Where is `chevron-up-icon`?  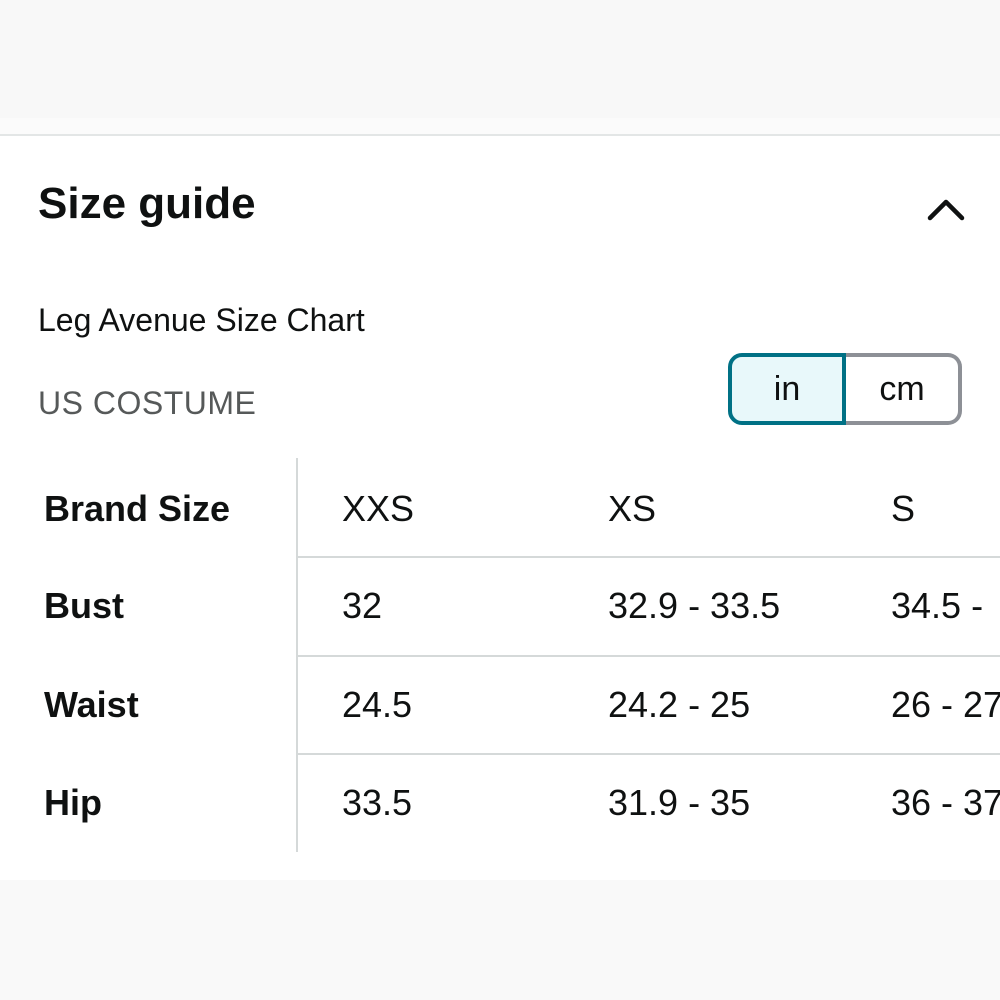
chevron-up-icon is located at coordinates (946, 210).